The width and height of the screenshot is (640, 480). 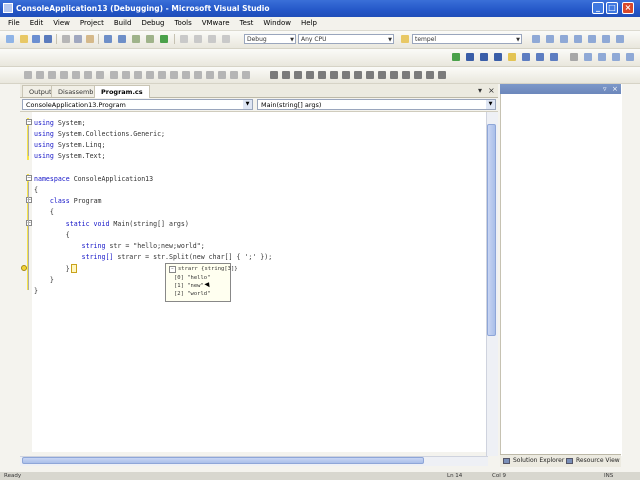 What do you see at coordinates (216, 23) in the screenshot?
I see `menu-vmware: VMware` at bounding box center [216, 23].